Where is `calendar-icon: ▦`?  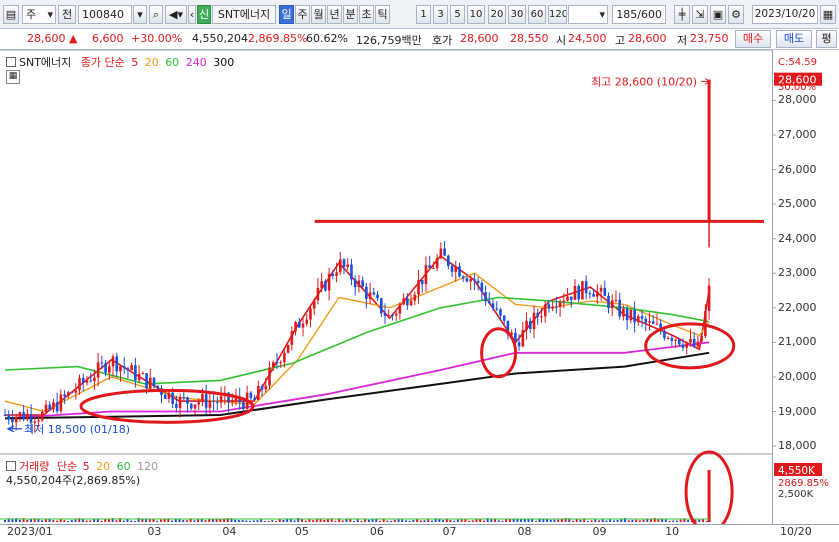 calendar-icon: ▦ is located at coordinates (828, 14).